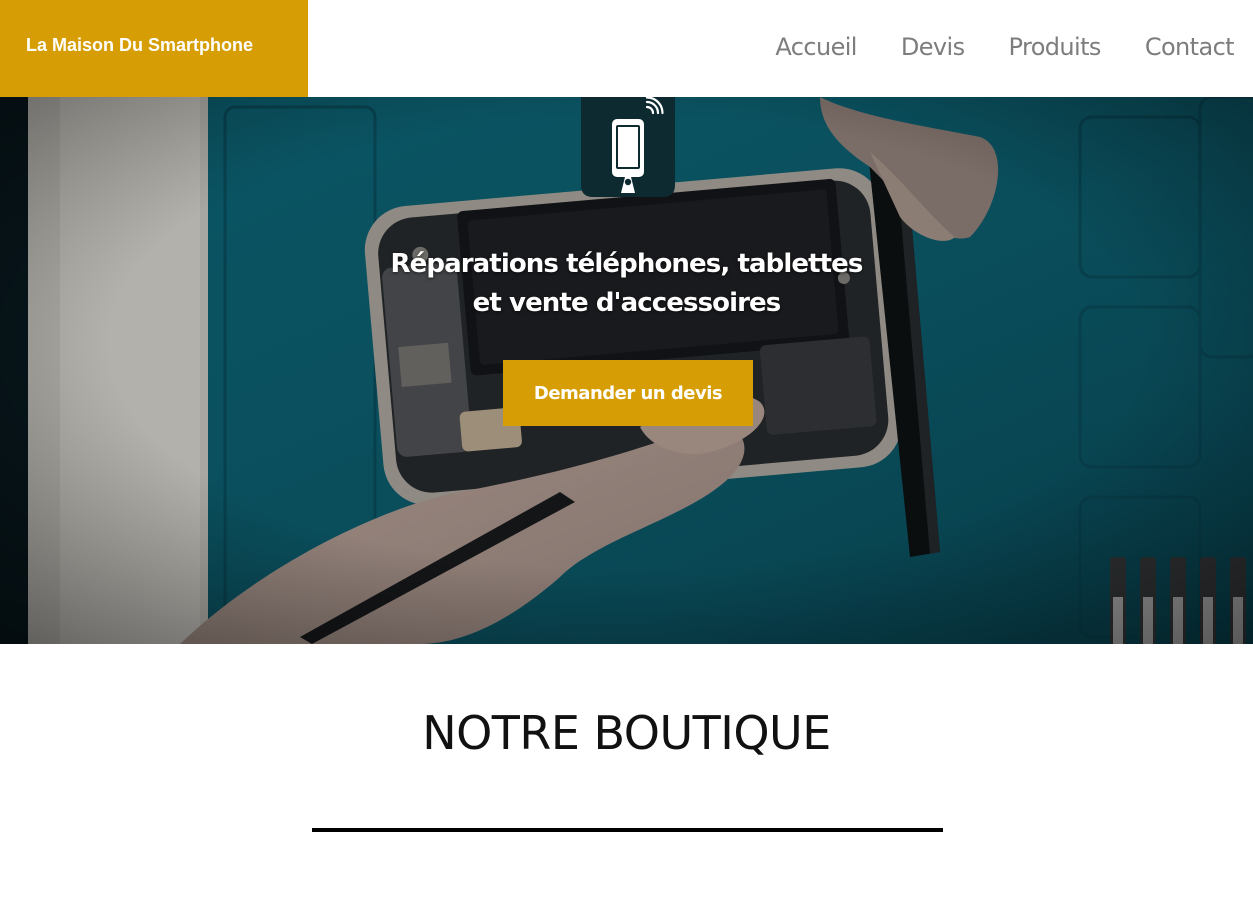  Describe the element at coordinates (628, 147) in the screenshot. I see `smartphone-wifi-icon` at that location.